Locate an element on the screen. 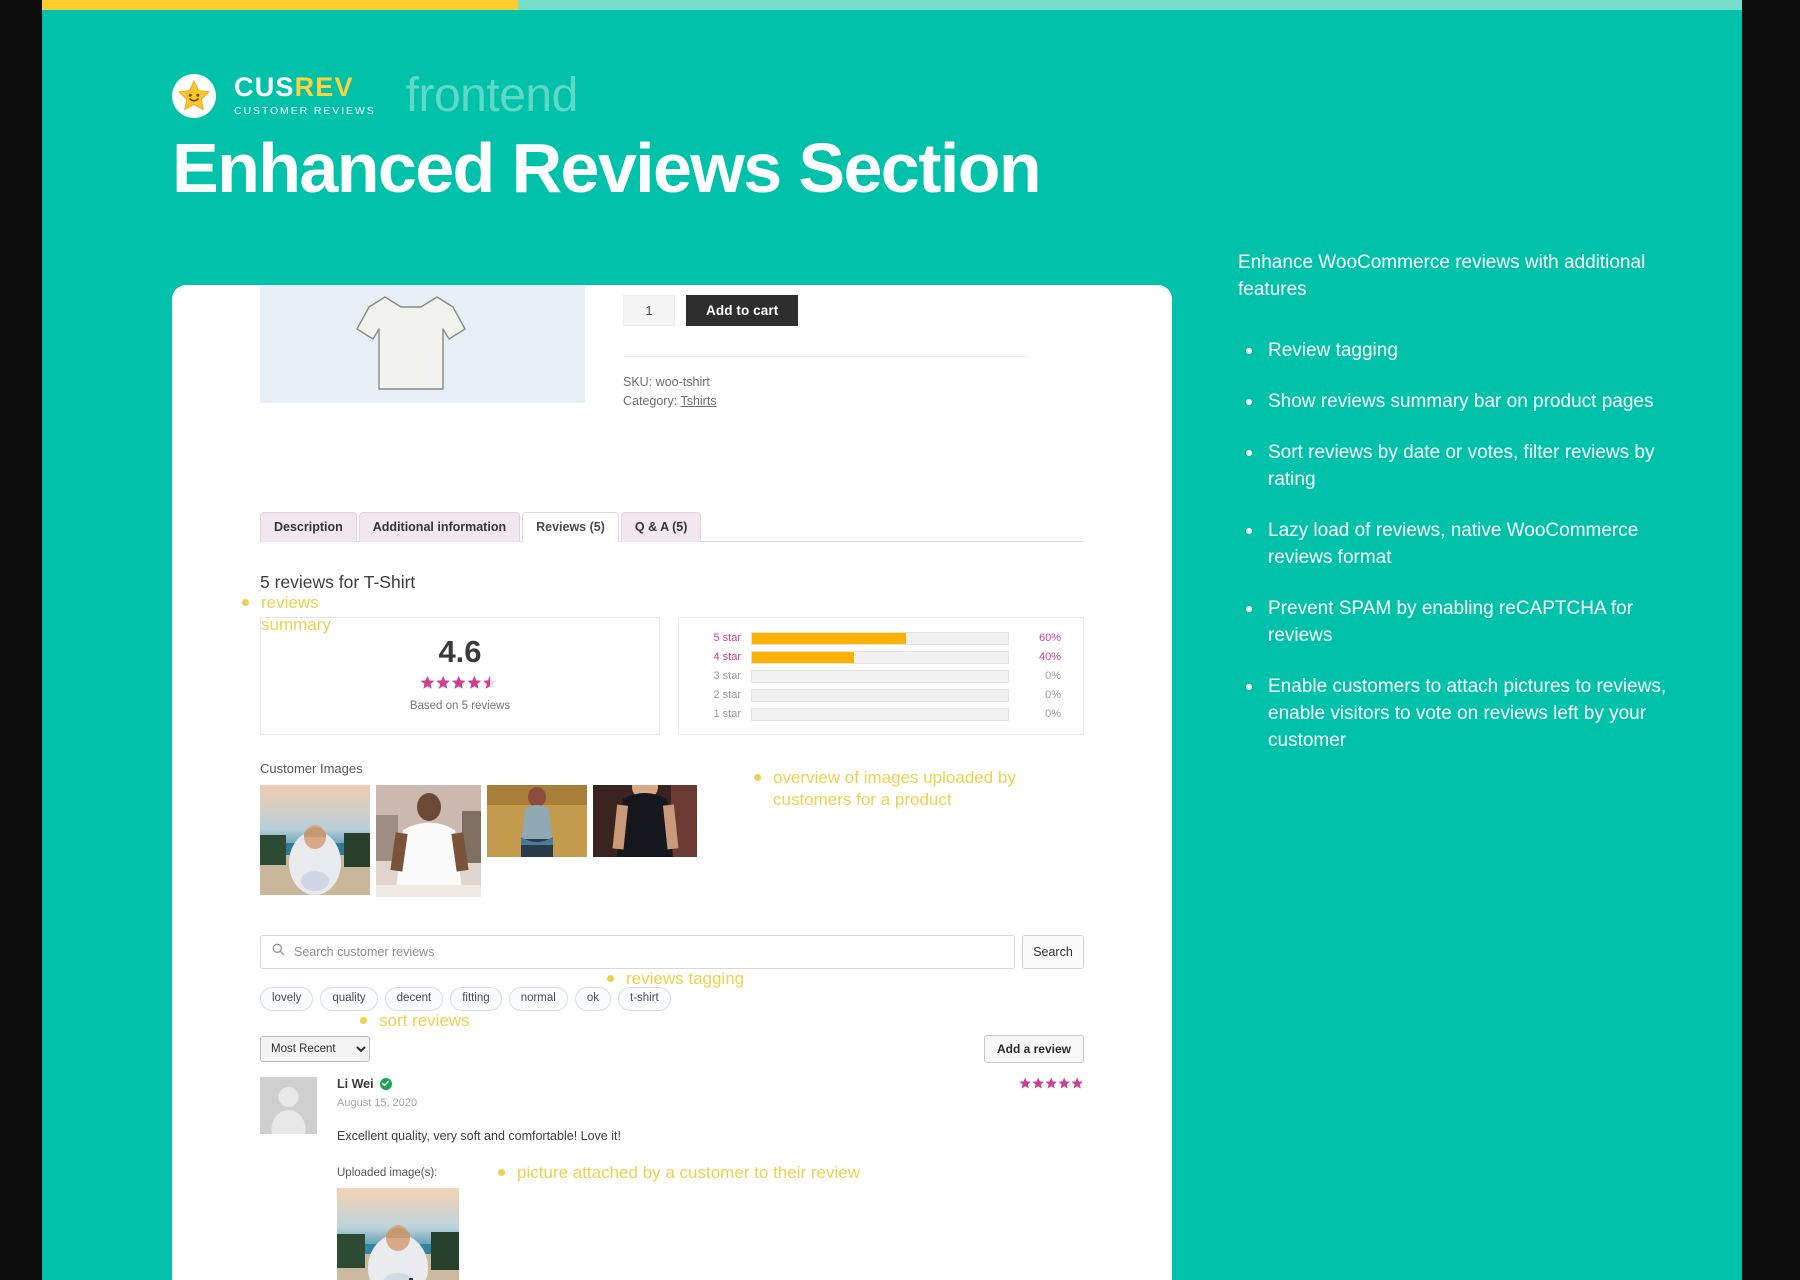 The height and width of the screenshot is (1280, 1800). rating-bar-row: 4 star 40% is located at coordinates (879, 657).